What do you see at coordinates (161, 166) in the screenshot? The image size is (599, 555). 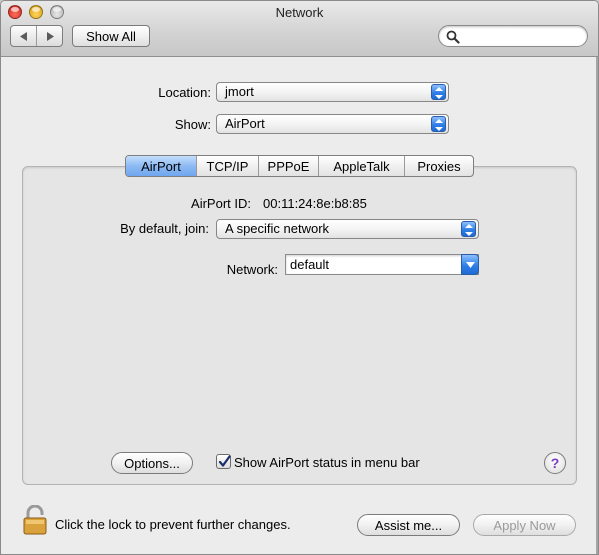 I see `tab-airport: AirPort` at bounding box center [161, 166].